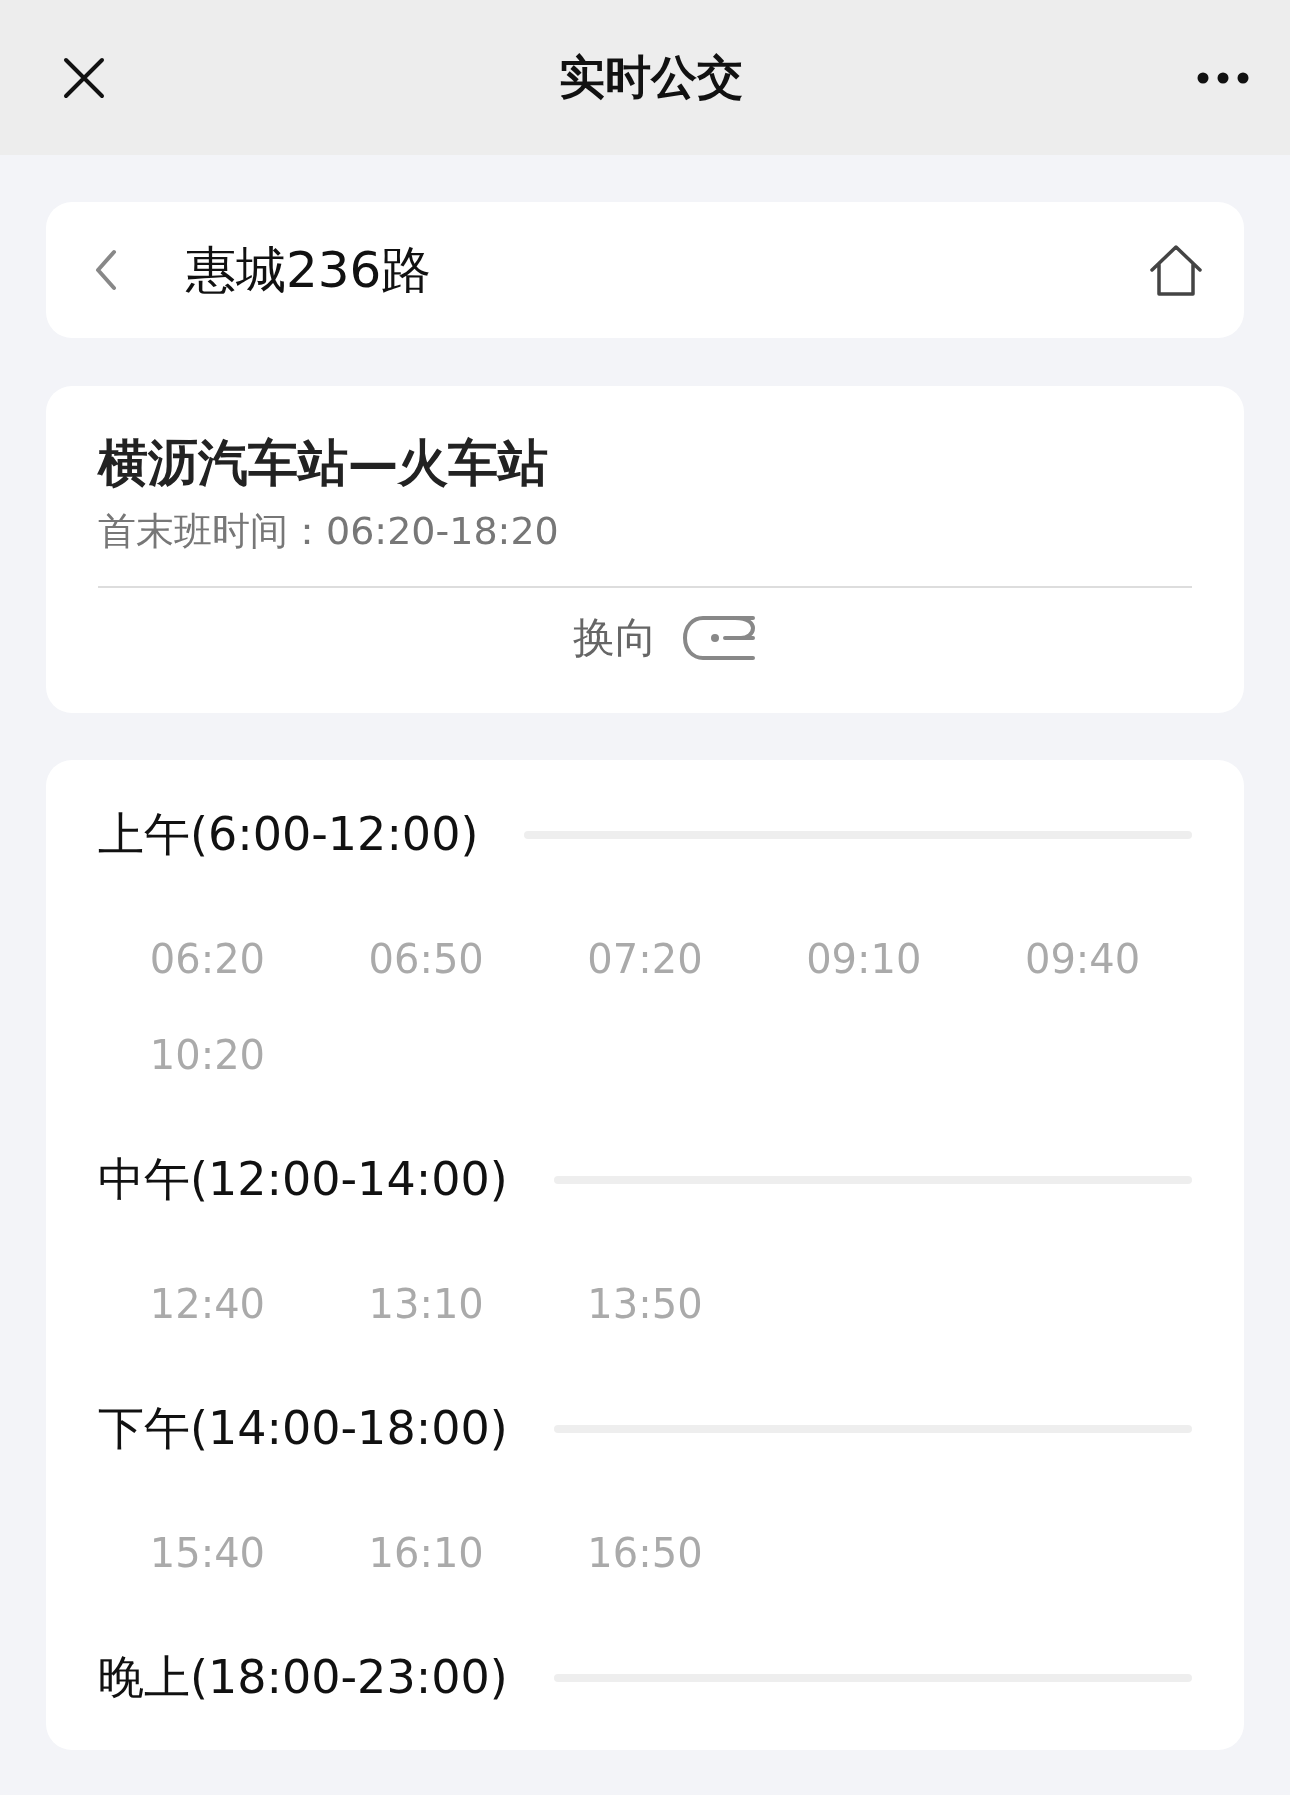 The height and width of the screenshot is (1795, 1290). Describe the element at coordinates (426, 1553) in the screenshot. I see `departure-time: 16:10` at that location.